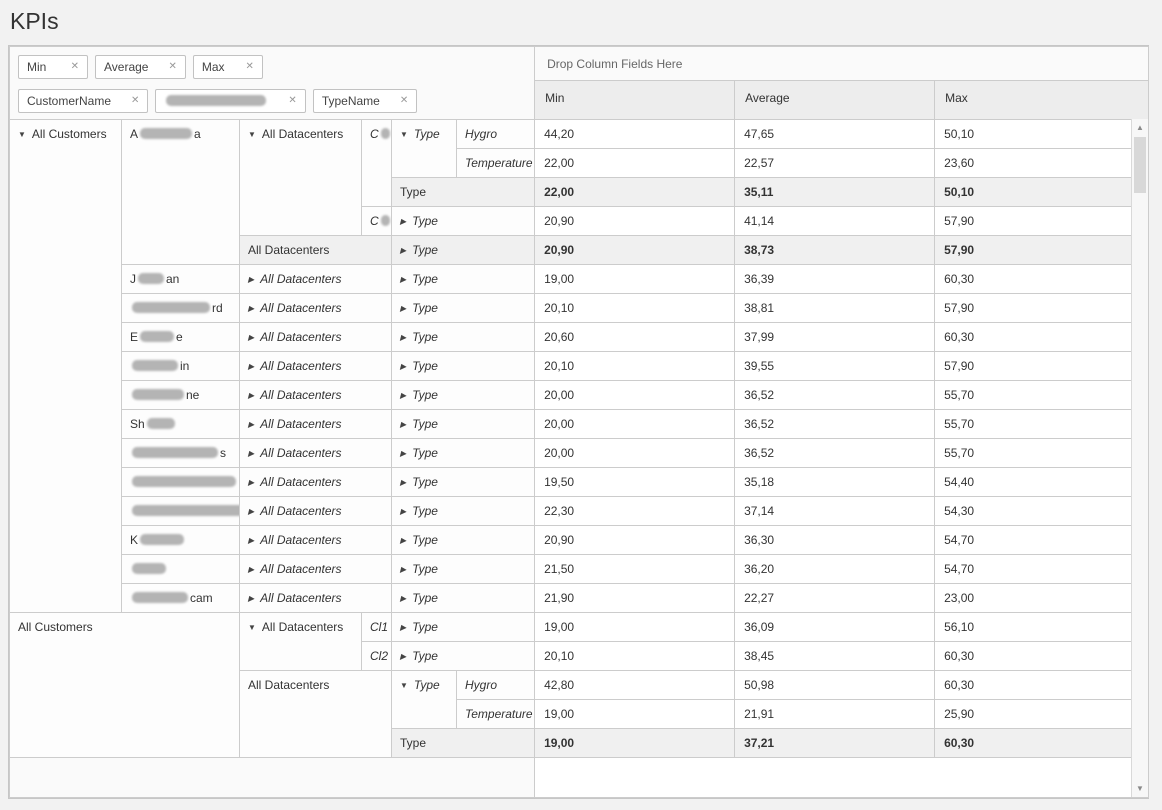 The image size is (1162, 810). What do you see at coordinates (1140, 127) in the screenshot?
I see `scroll-up-button: ▲` at bounding box center [1140, 127].